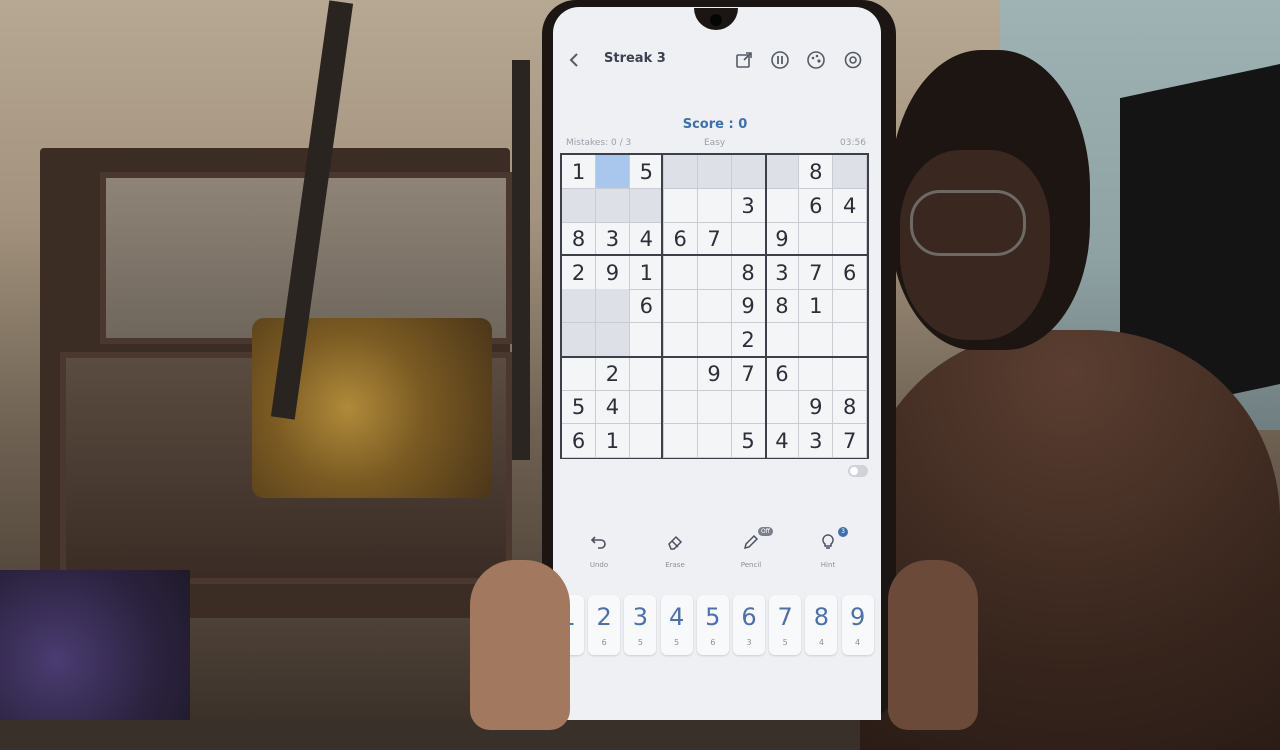  Describe the element at coordinates (675, 551) in the screenshot. I see `erase-button: Erase` at that location.